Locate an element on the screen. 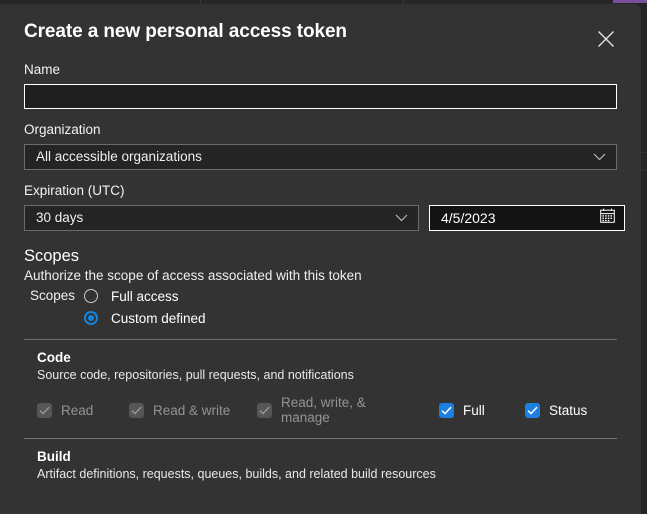 Image resolution: width=647 pixels, height=514 pixels. page-title: Create a new personal access token is located at coordinates (185, 31).